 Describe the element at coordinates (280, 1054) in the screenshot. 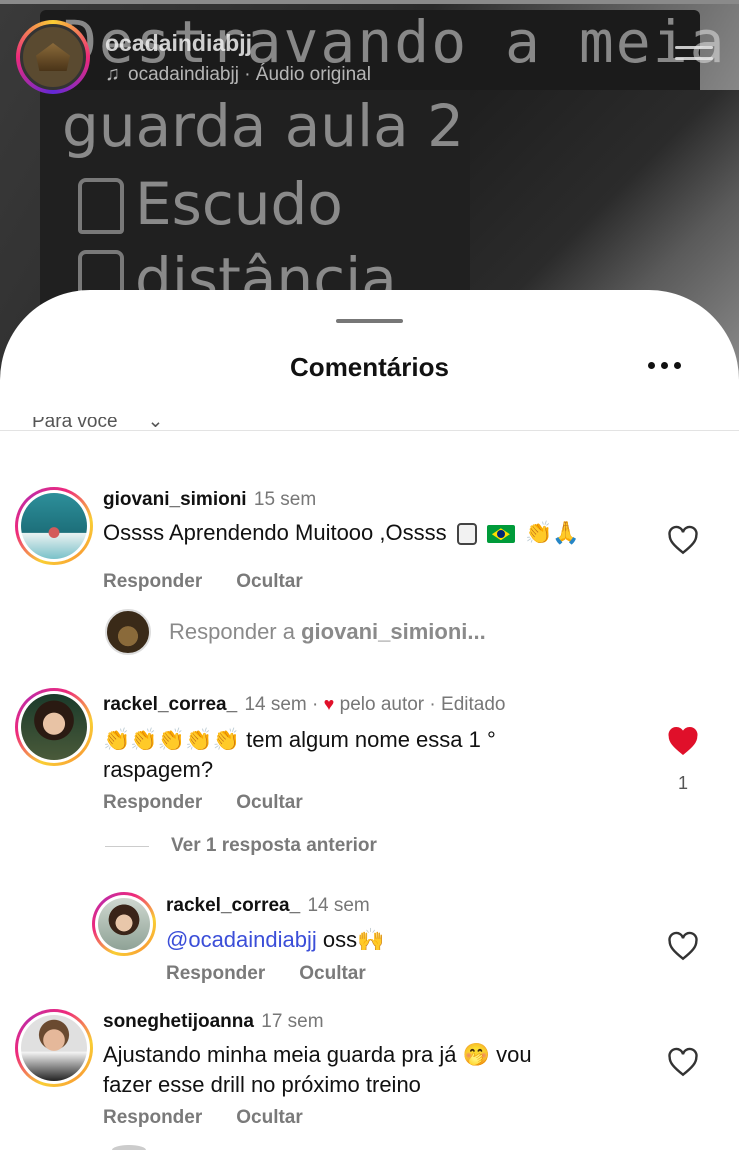

I see `comment-body-line-1: Ajustando minha meia guarda pra já` at that location.